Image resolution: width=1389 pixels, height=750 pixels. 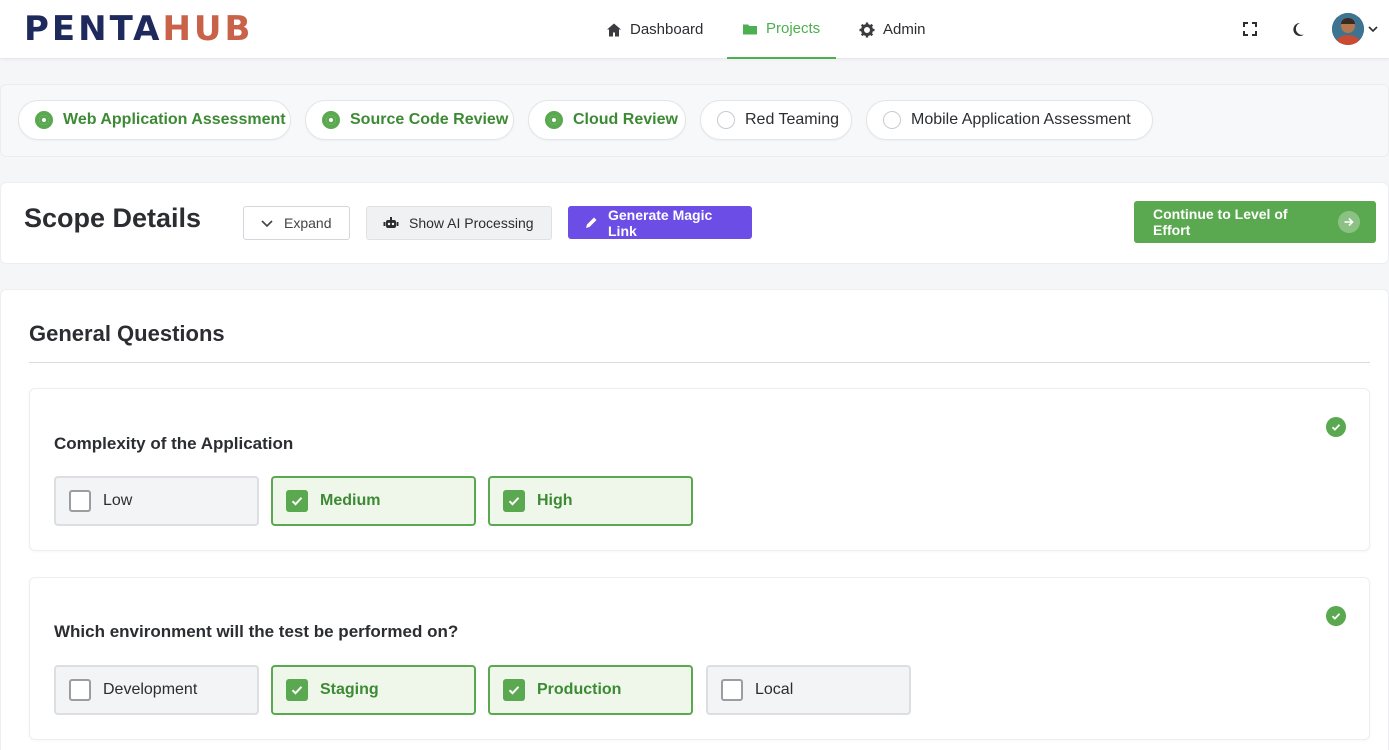 I want to click on nav-admin: Admin, so click(x=892, y=29).